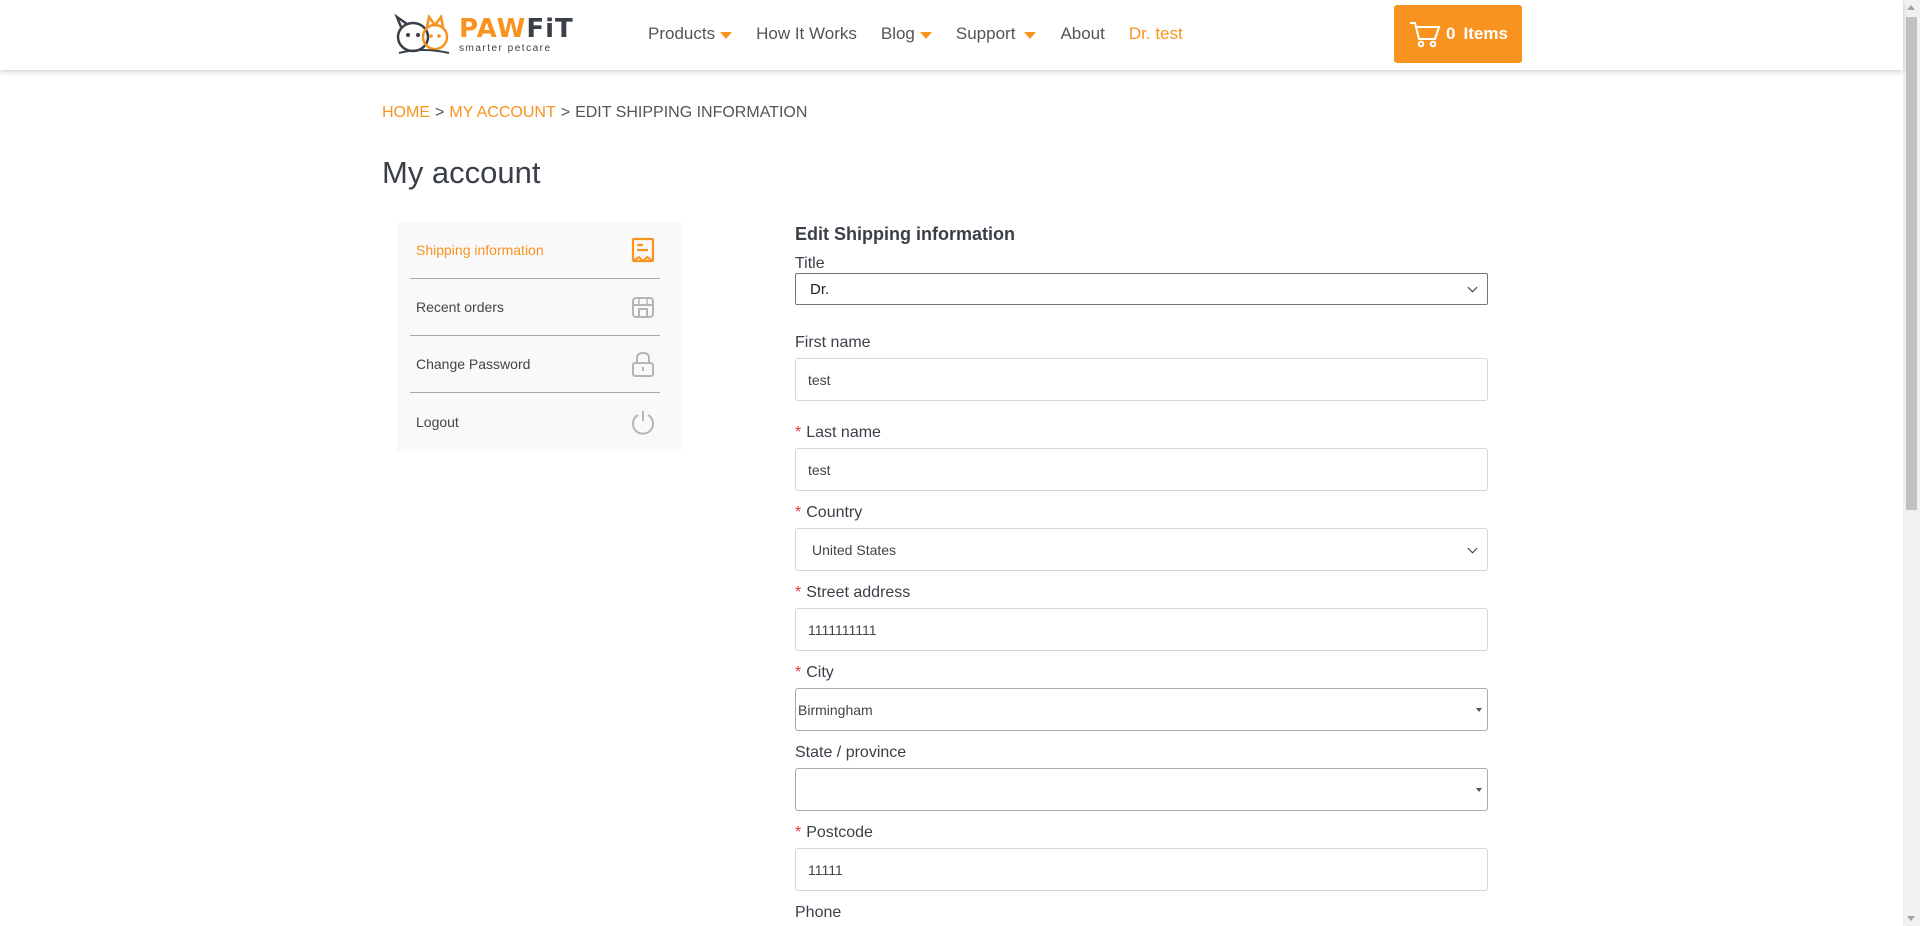  I want to click on page-title: My account, so click(461, 172).